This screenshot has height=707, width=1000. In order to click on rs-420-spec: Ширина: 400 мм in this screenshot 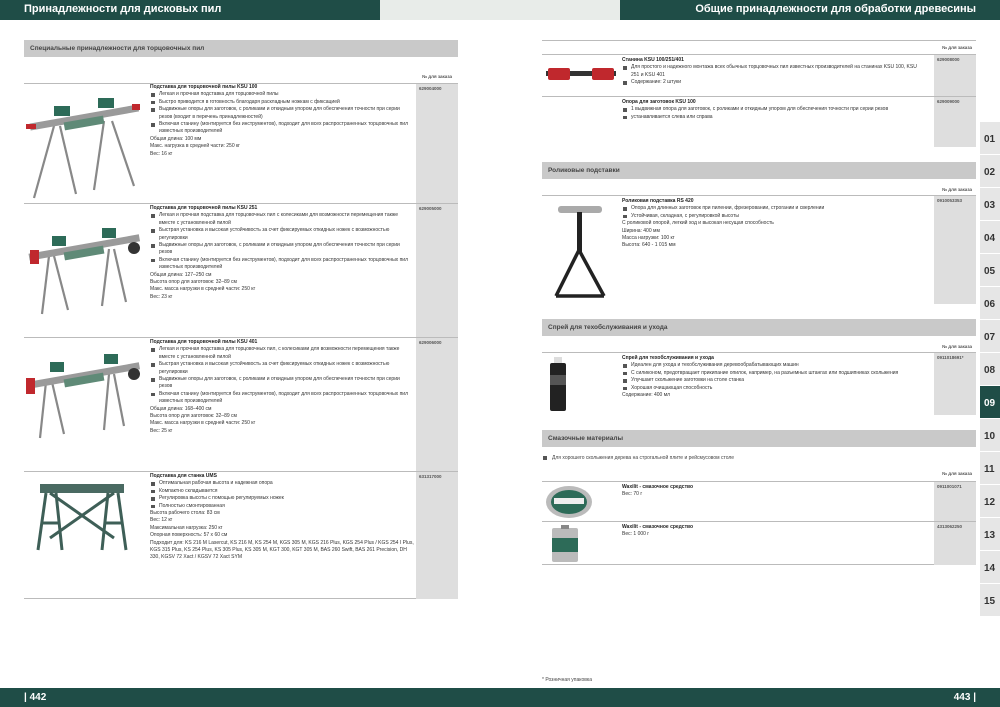, I will do `click(641, 230)`.